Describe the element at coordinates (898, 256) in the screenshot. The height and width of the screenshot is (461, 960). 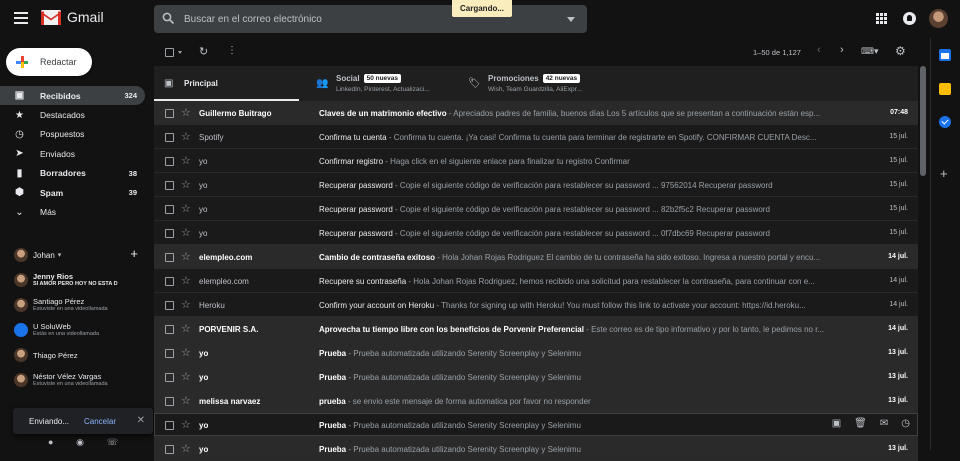
I see `email-date: 14 jul.` at that location.